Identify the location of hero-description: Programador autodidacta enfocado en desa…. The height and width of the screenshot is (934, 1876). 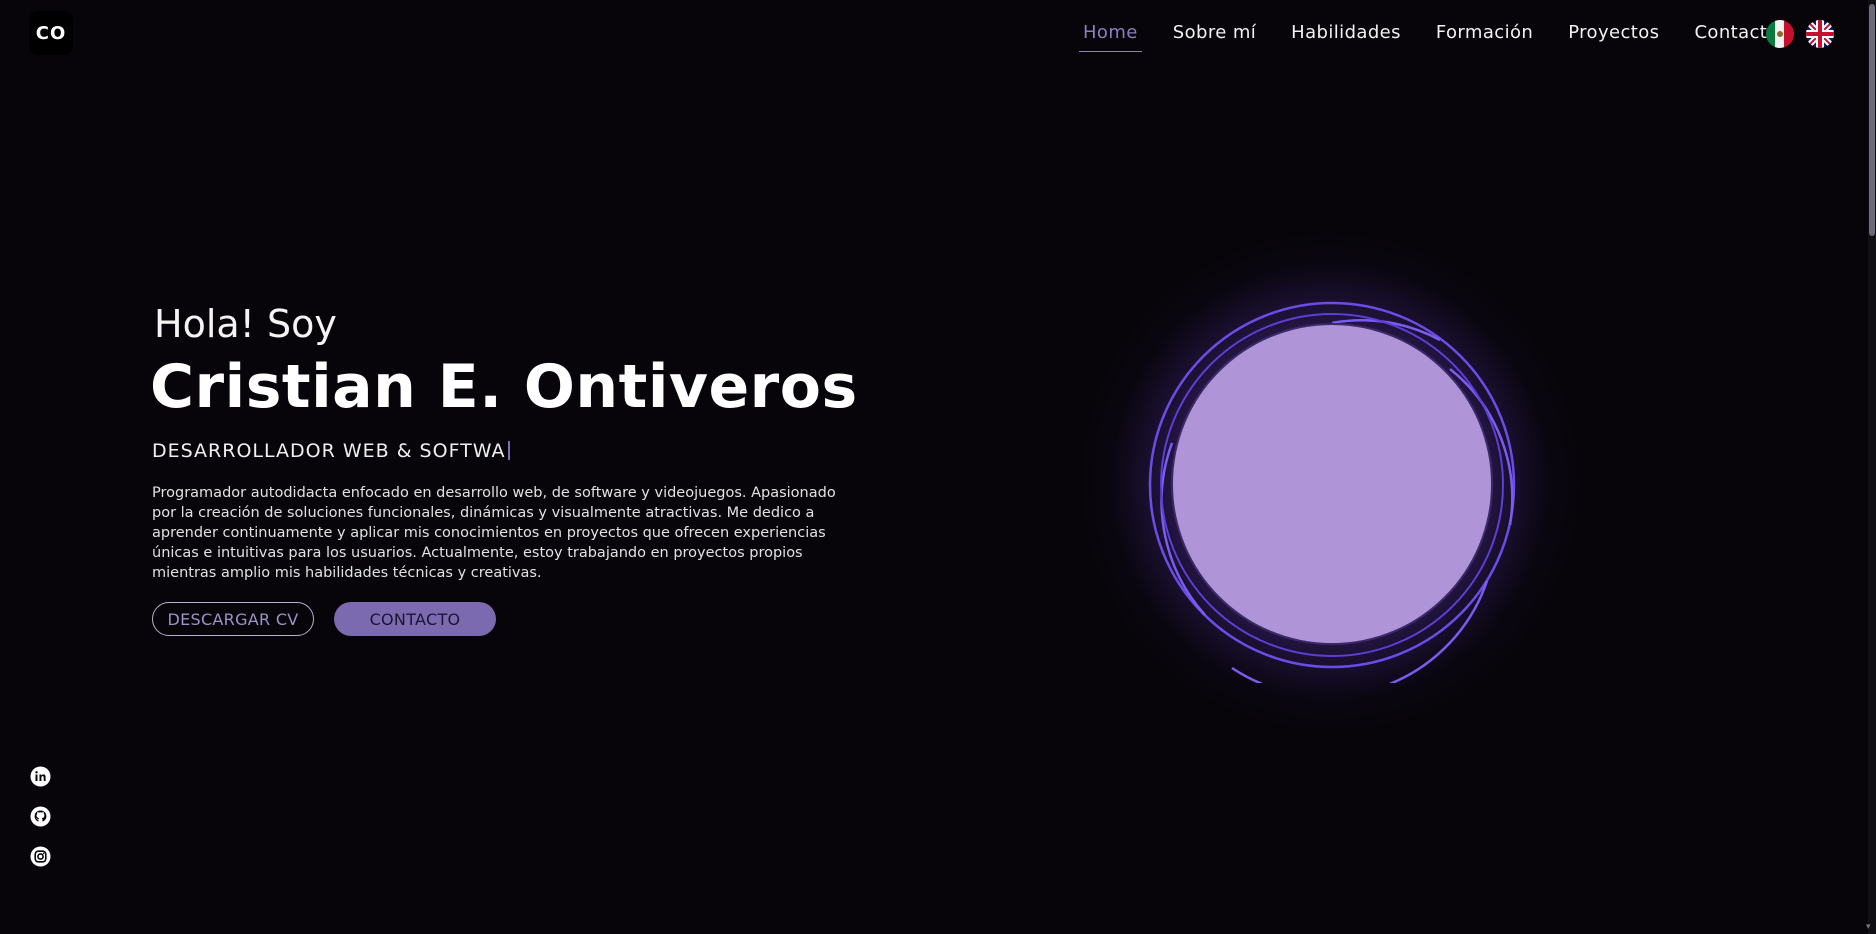
(494, 533).